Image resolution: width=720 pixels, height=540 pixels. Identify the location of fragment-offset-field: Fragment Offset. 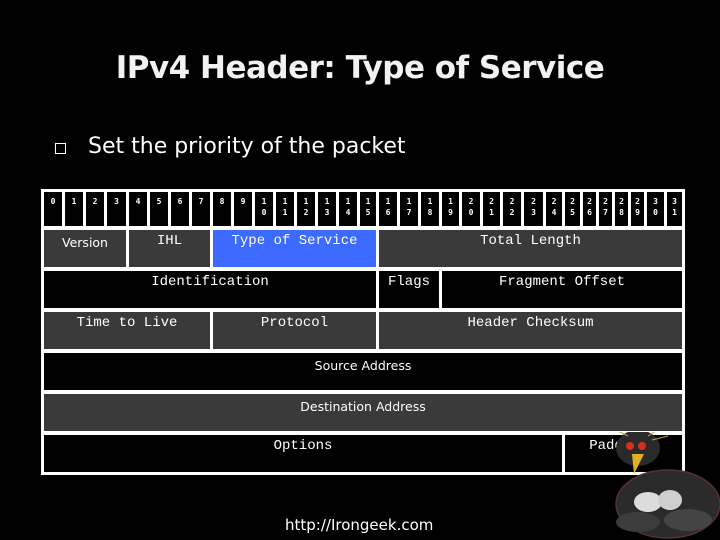
(562, 289).